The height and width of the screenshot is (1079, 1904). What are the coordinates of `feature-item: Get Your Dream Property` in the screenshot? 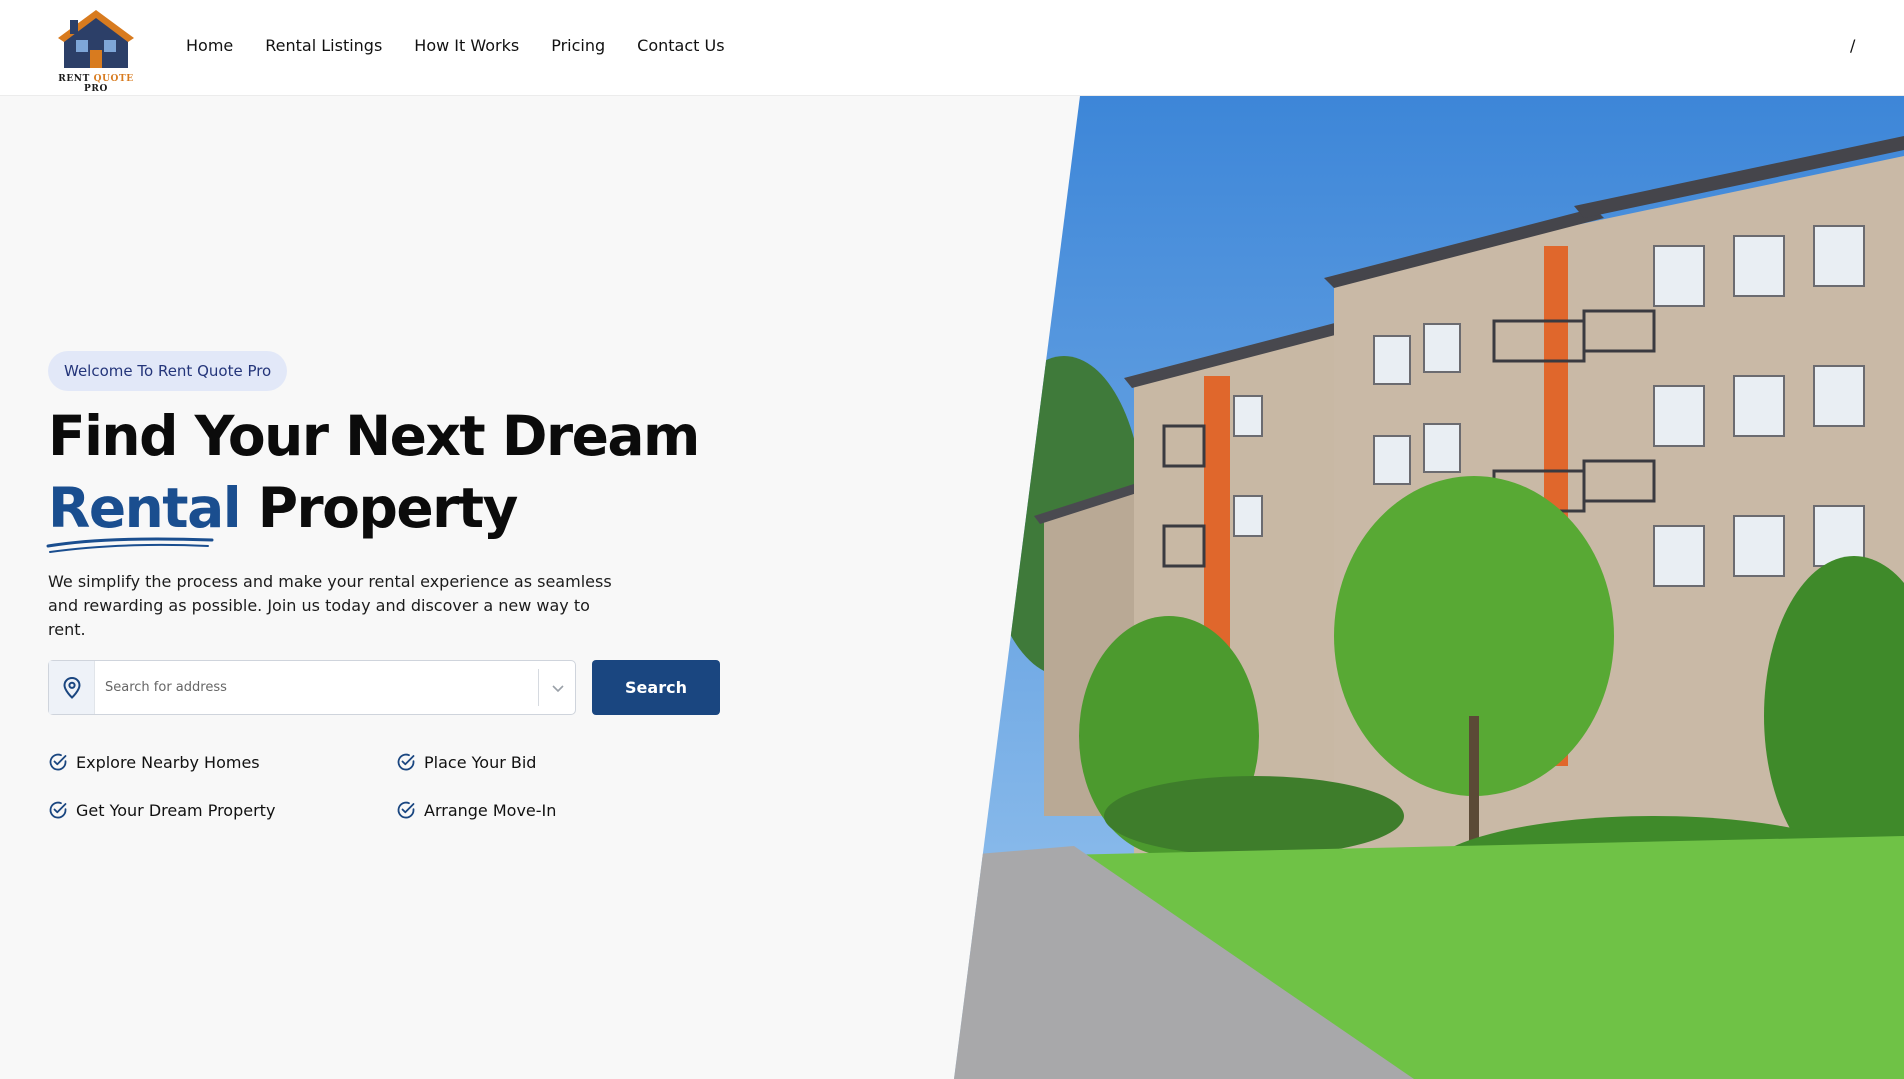 It's located at (161, 810).